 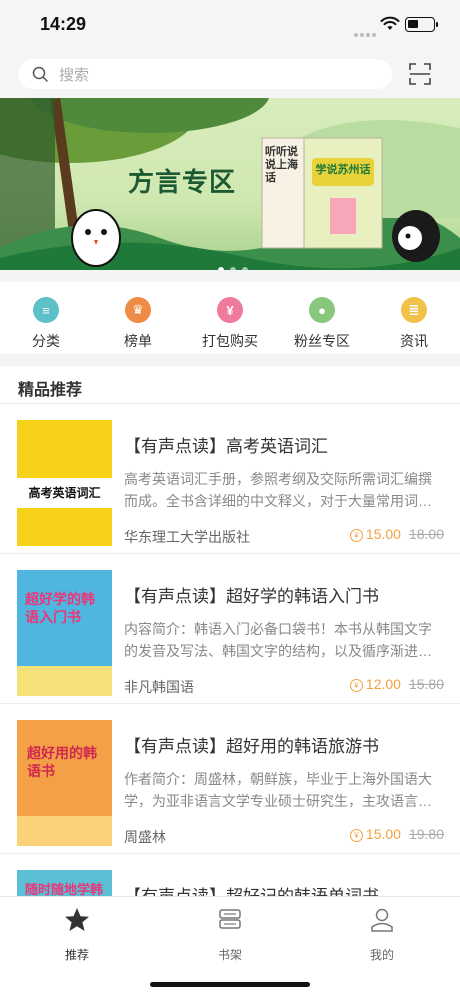 What do you see at coordinates (414, 341) in the screenshot?
I see `category-label: 资讯` at bounding box center [414, 341].